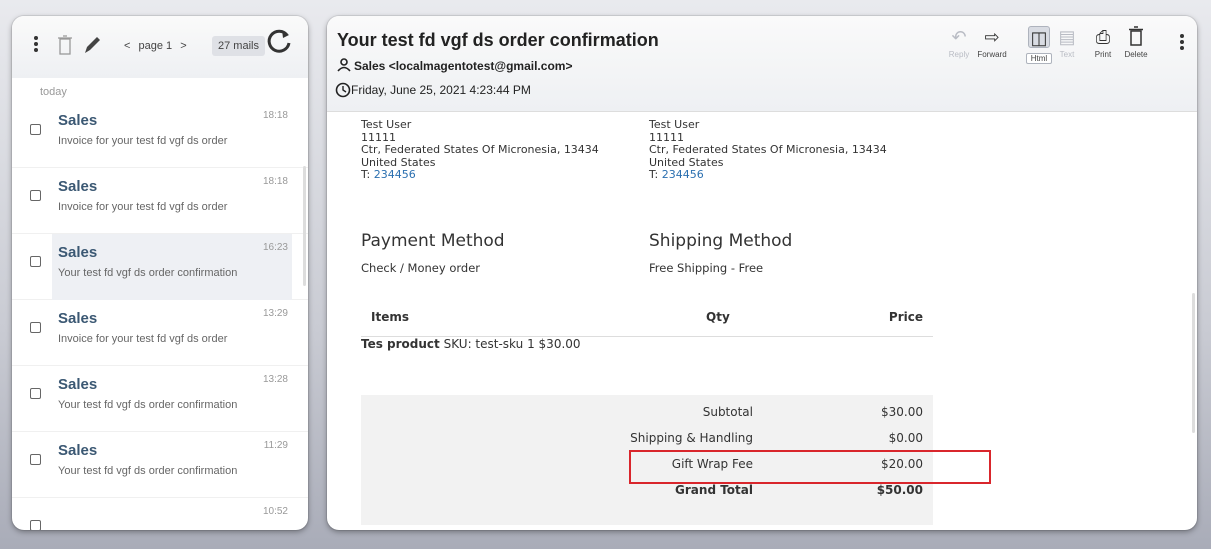 The width and height of the screenshot is (1211, 549). What do you see at coordinates (344, 65) in the screenshot?
I see `user-icon` at bounding box center [344, 65].